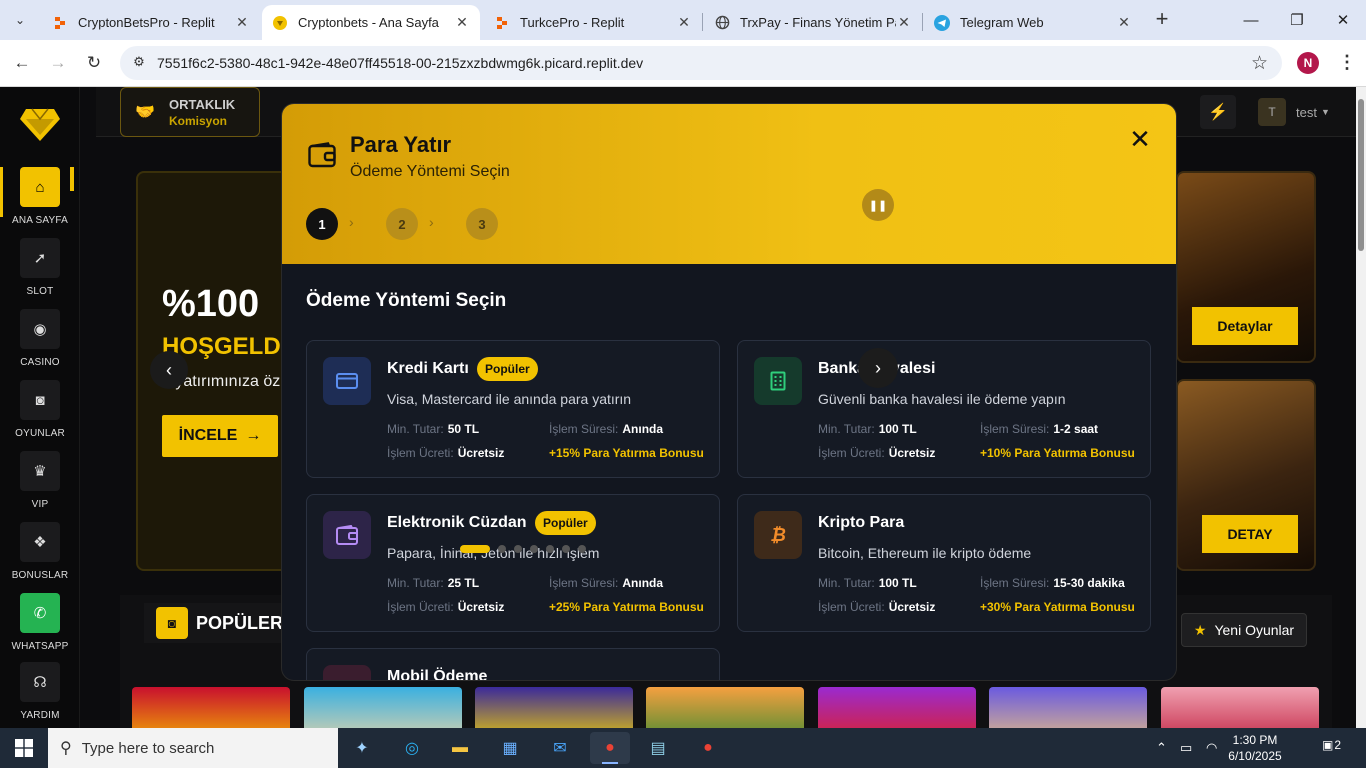 The height and width of the screenshot is (768, 1366). I want to click on method-name: Kripto Para, so click(861, 522).